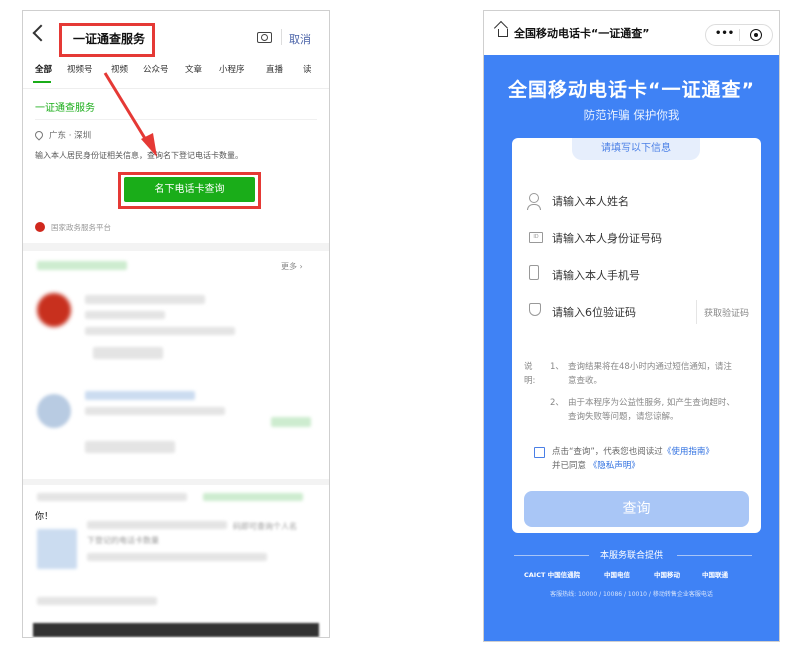  I want to click on phone-number-field: 请输入本人手机号, so click(636, 275).